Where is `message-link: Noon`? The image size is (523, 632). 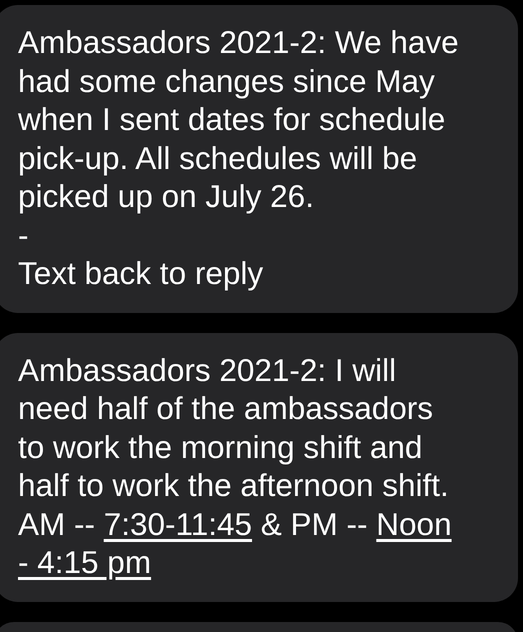 message-link: Noon is located at coordinates (414, 524).